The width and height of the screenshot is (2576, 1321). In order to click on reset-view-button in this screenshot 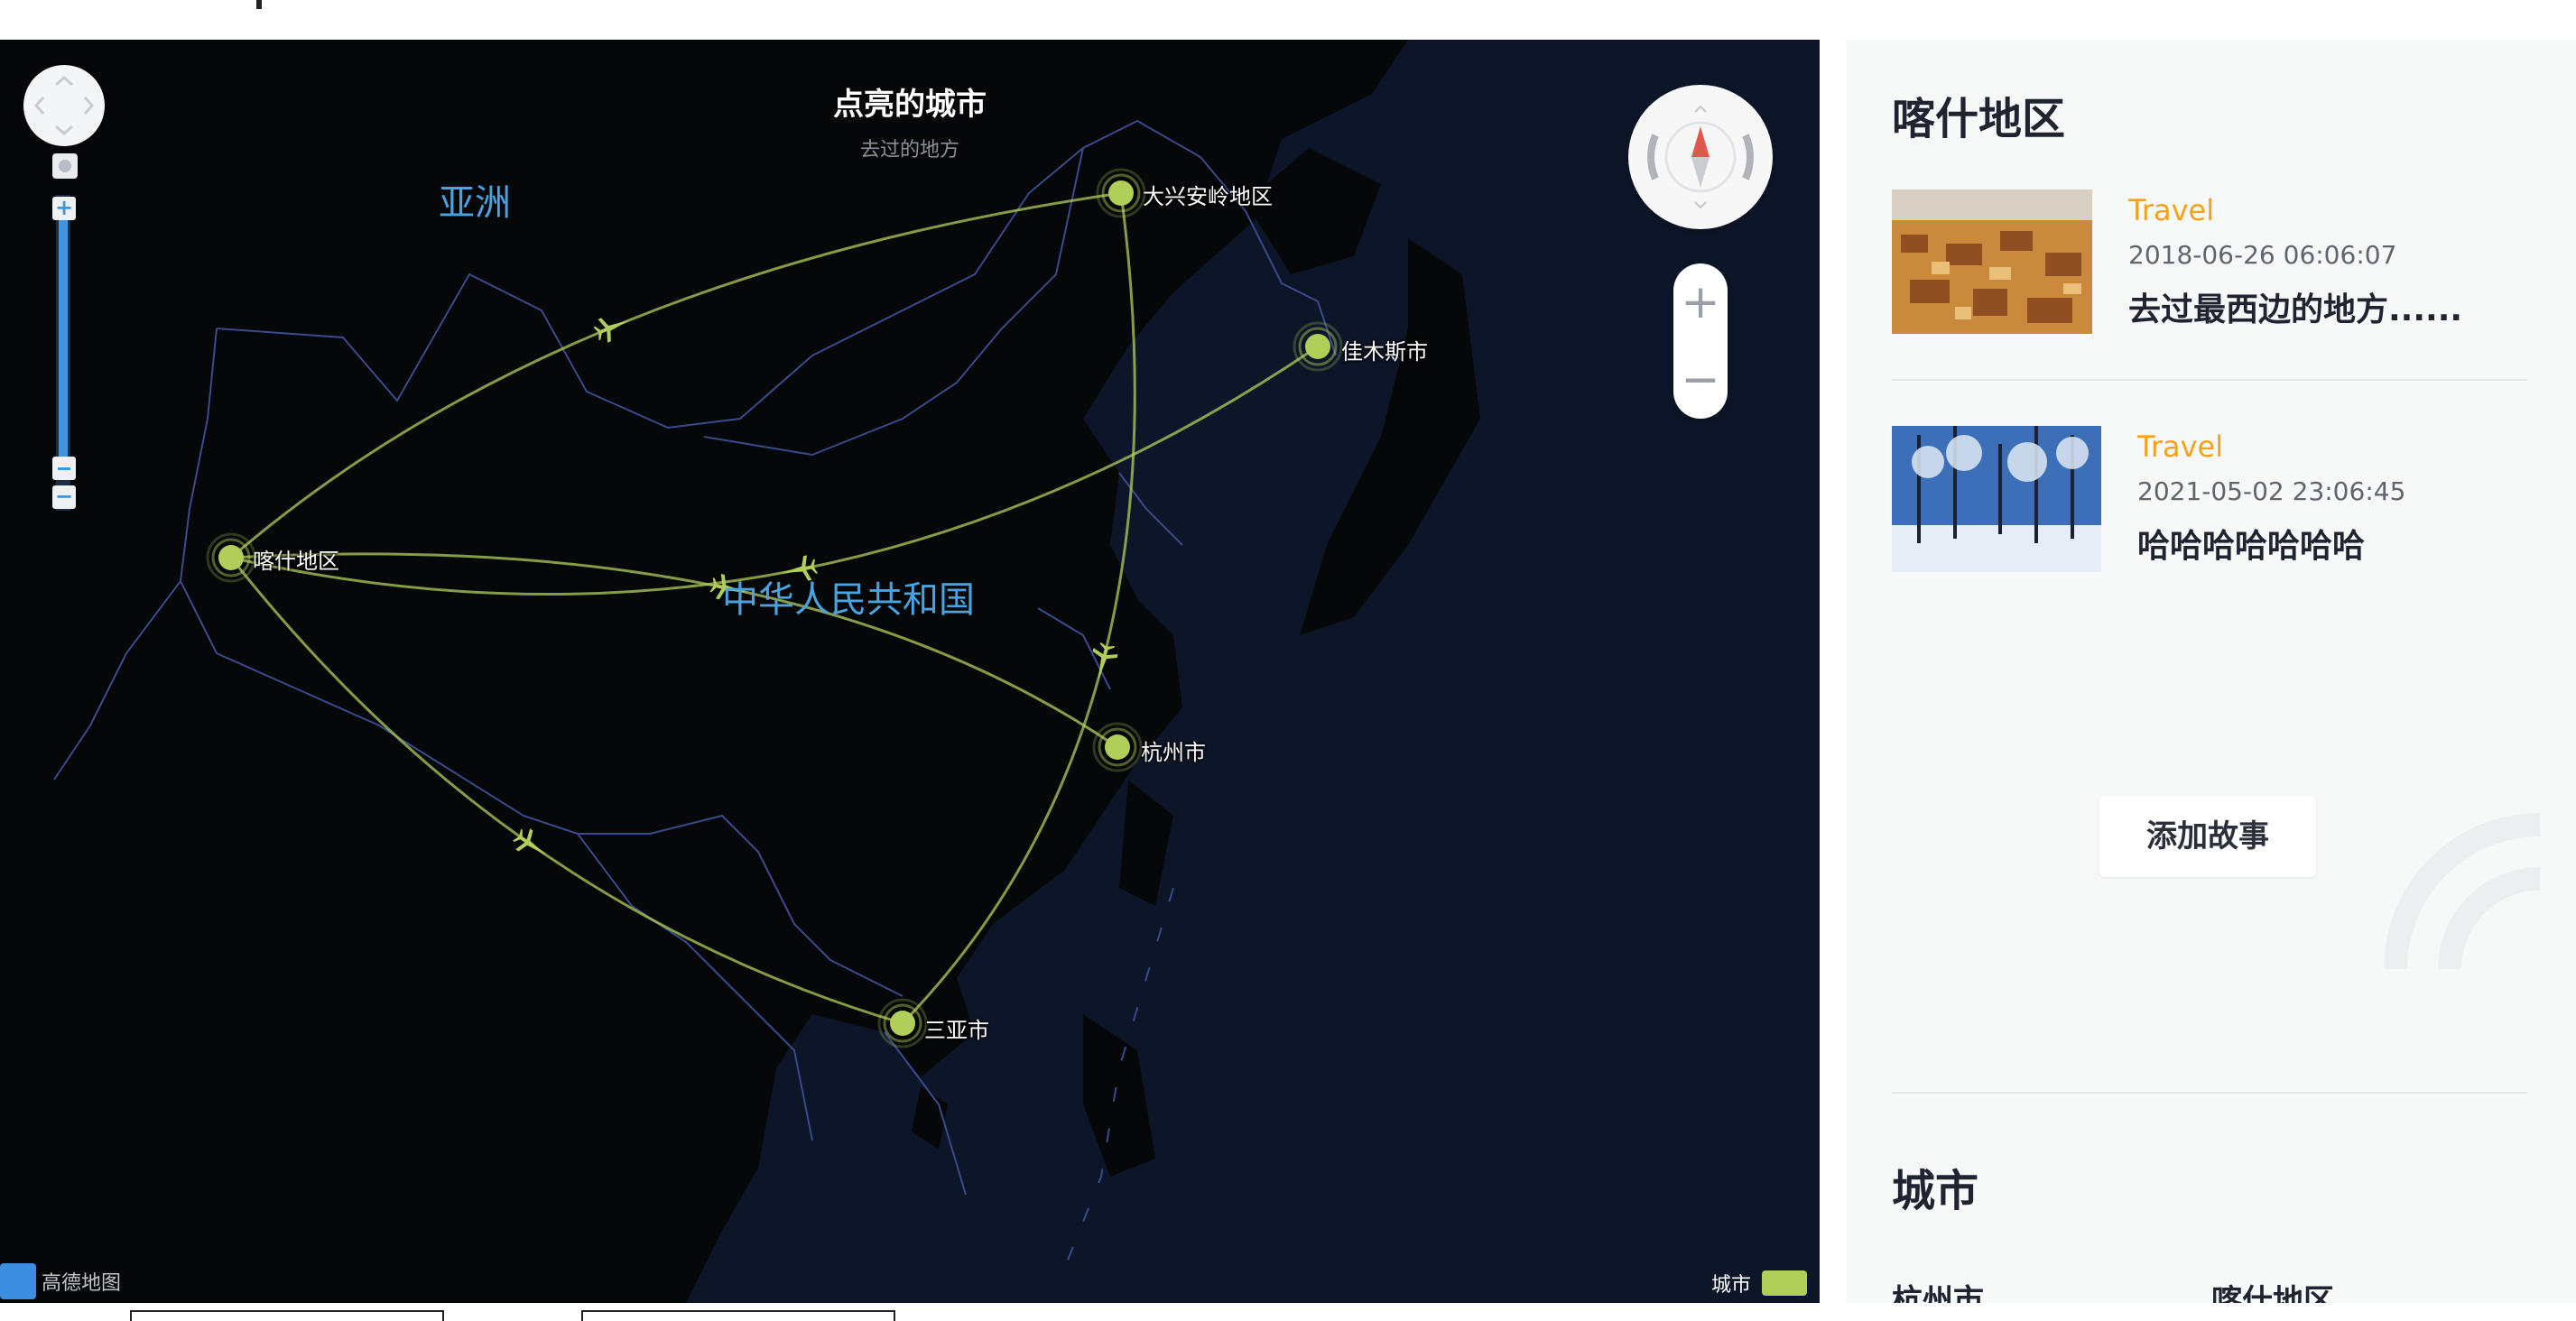, I will do `click(65, 166)`.